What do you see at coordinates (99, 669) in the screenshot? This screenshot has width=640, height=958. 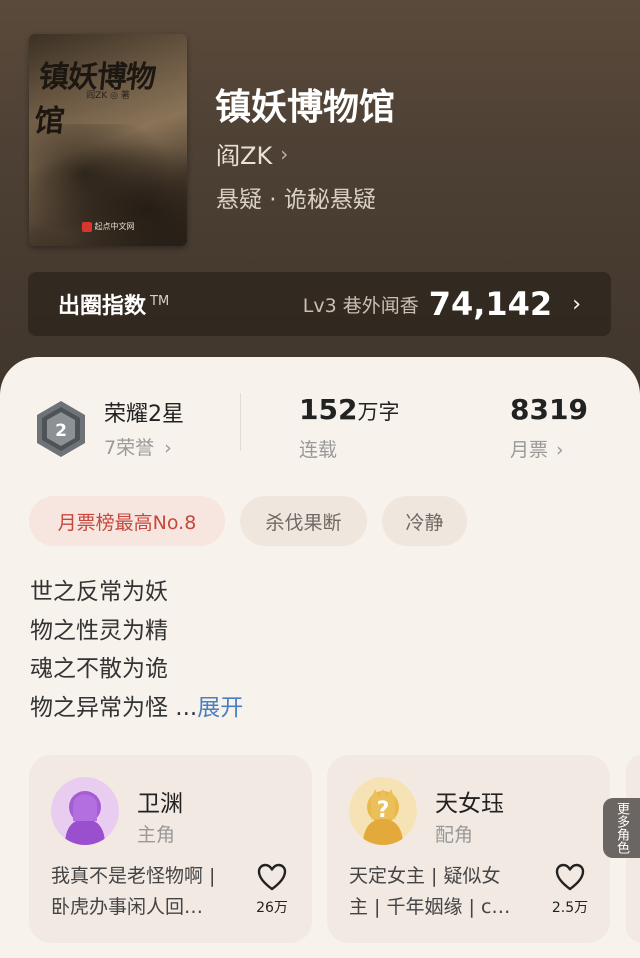 I see `synopsis-line: 魂之不散为诡` at bounding box center [99, 669].